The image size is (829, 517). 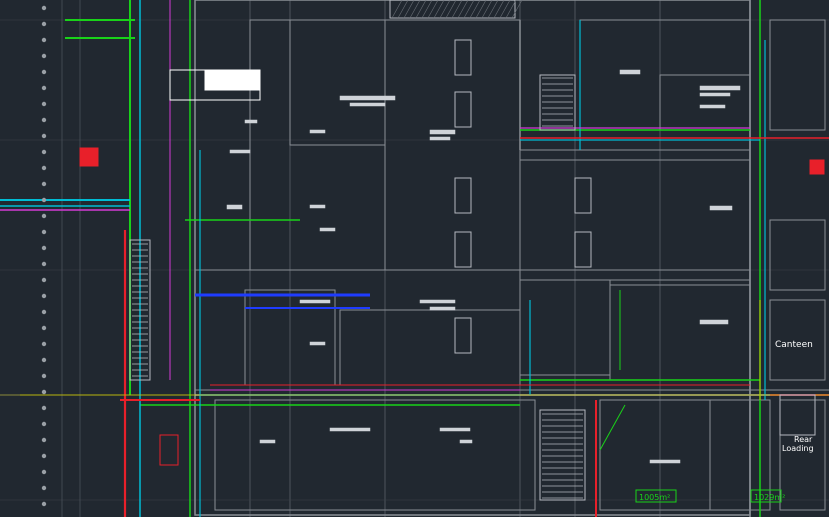 I want to click on room-c, so click(x=635, y=220).